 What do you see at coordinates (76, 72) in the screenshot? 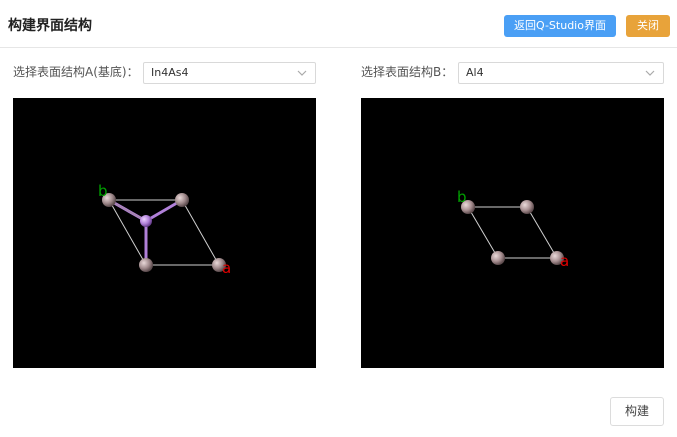
I see `structure-a-label: 选择表面结构A(基底)：` at bounding box center [76, 72].